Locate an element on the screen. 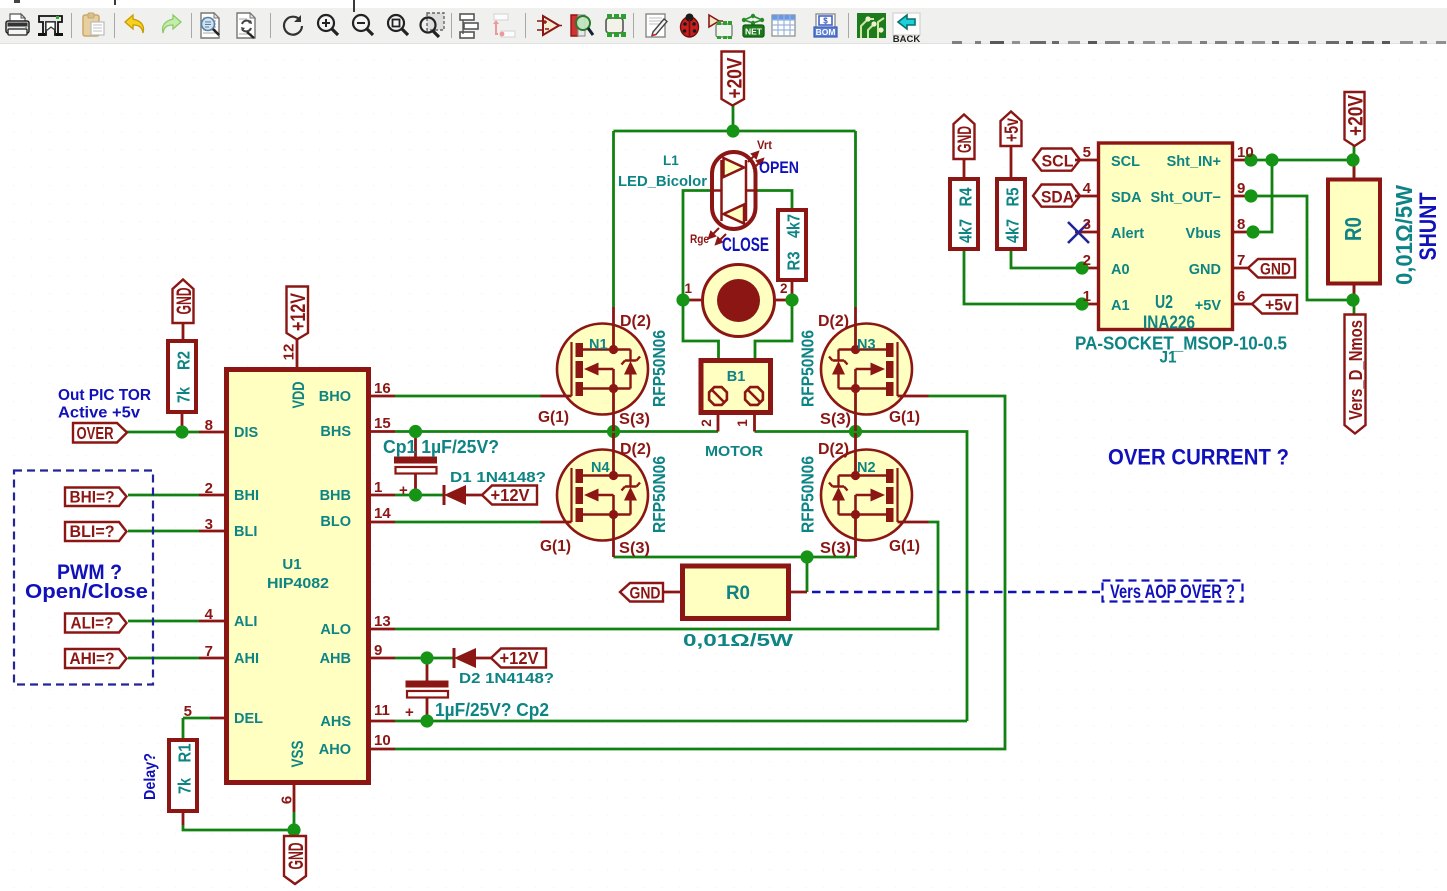  svg-text: 10 is located at coordinates (1245, 152).